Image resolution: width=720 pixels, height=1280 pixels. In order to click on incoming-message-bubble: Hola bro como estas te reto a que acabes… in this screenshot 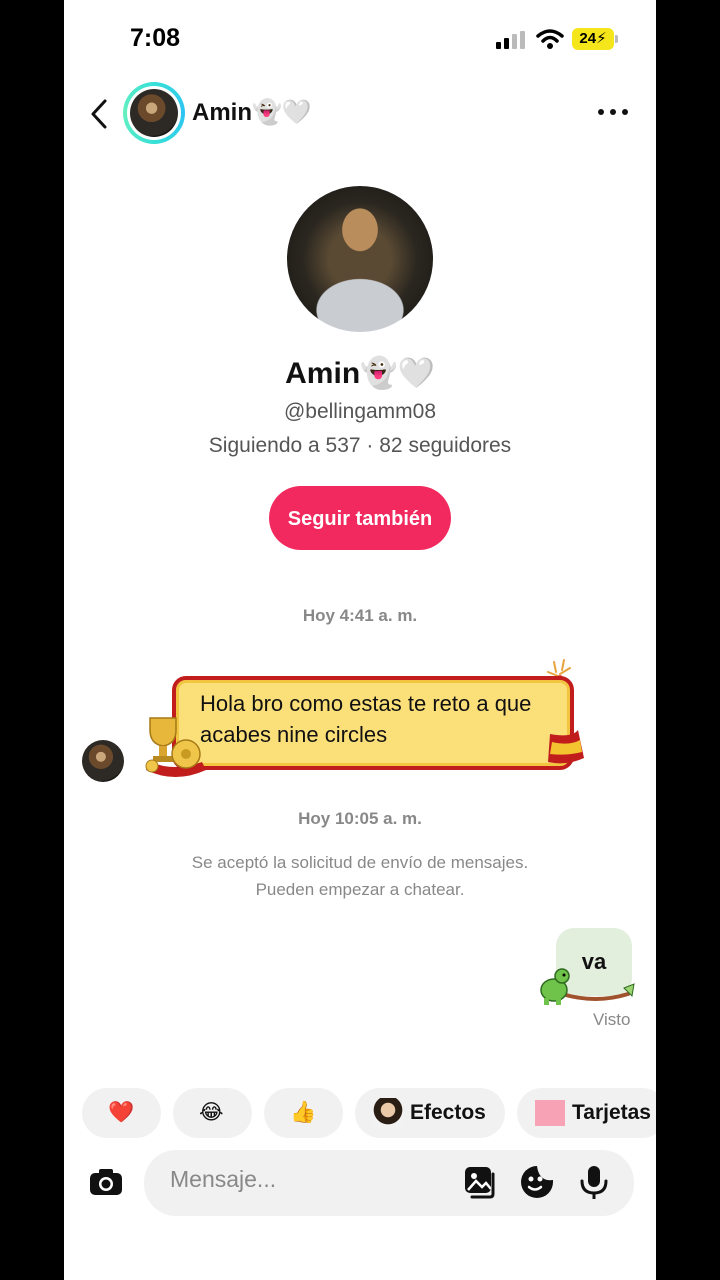, I will do `click(373, 723)`.